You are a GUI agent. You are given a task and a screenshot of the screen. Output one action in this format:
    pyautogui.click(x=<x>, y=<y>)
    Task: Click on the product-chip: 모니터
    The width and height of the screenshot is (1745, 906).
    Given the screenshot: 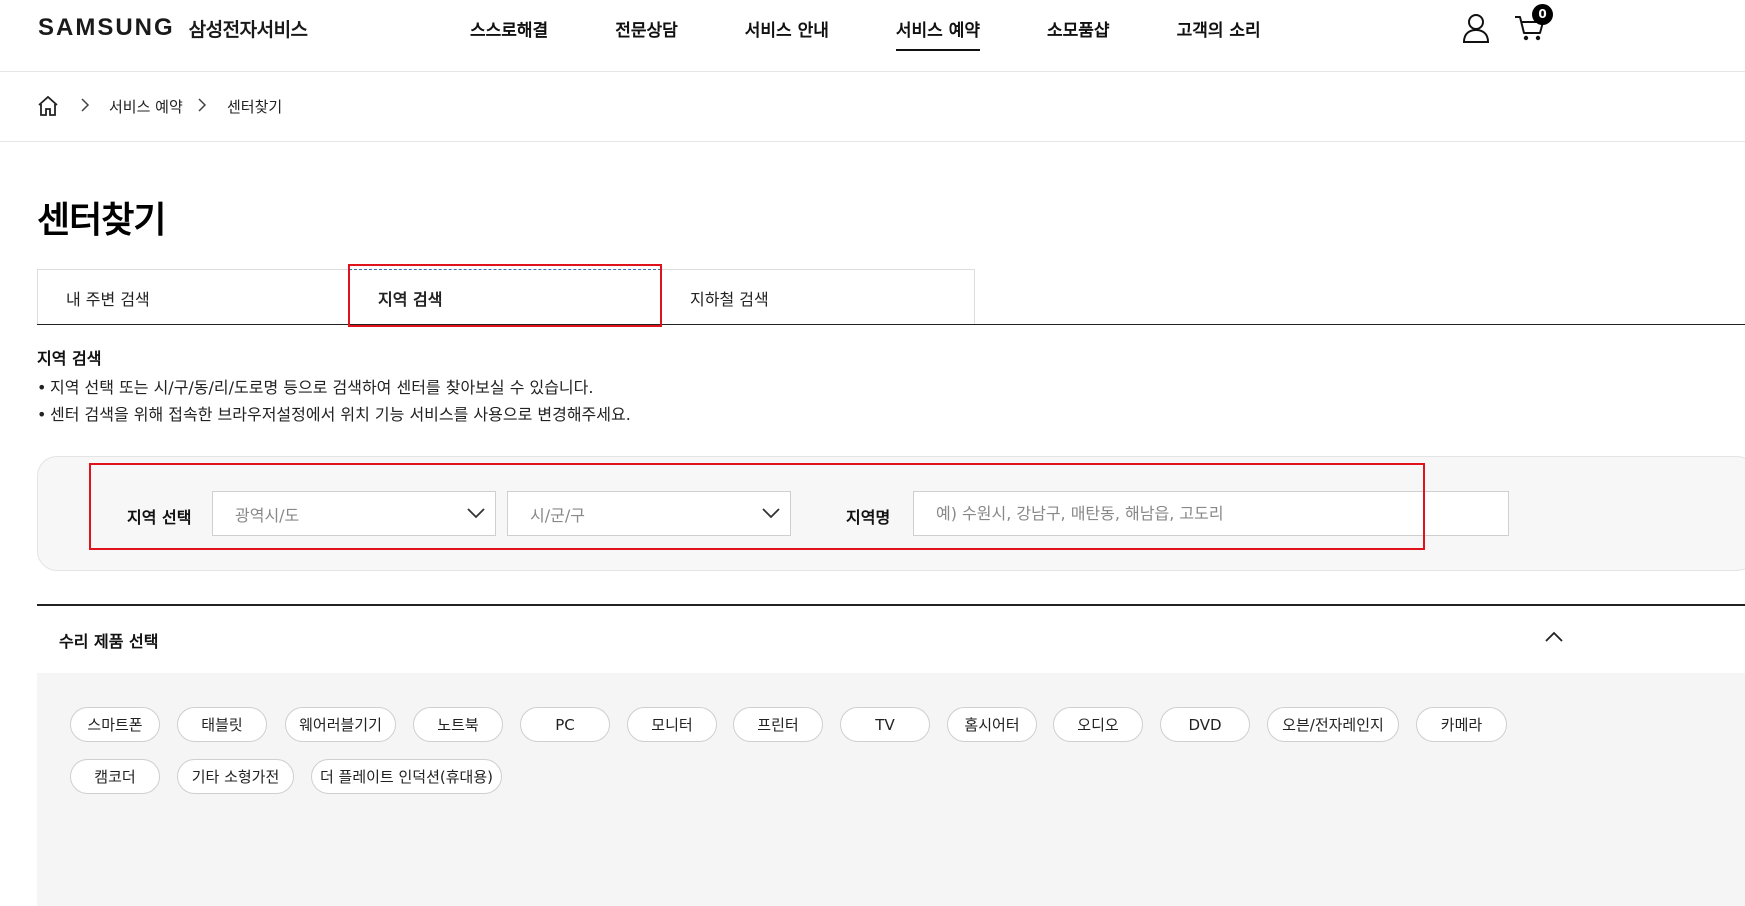 What is the action you would take?
    pyautogui.click(x=672, y=724)
    